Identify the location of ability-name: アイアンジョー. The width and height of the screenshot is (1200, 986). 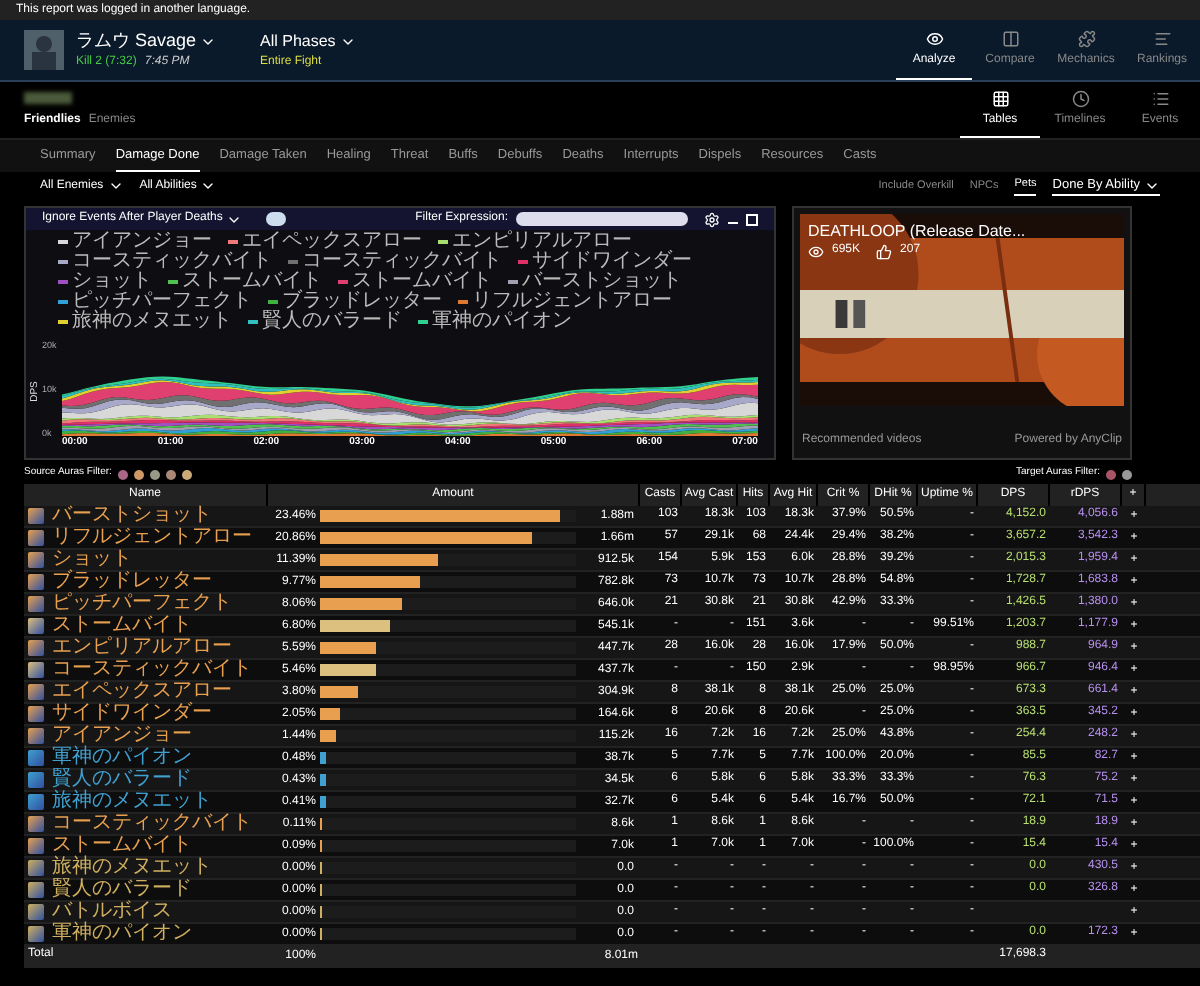
(122, 736).